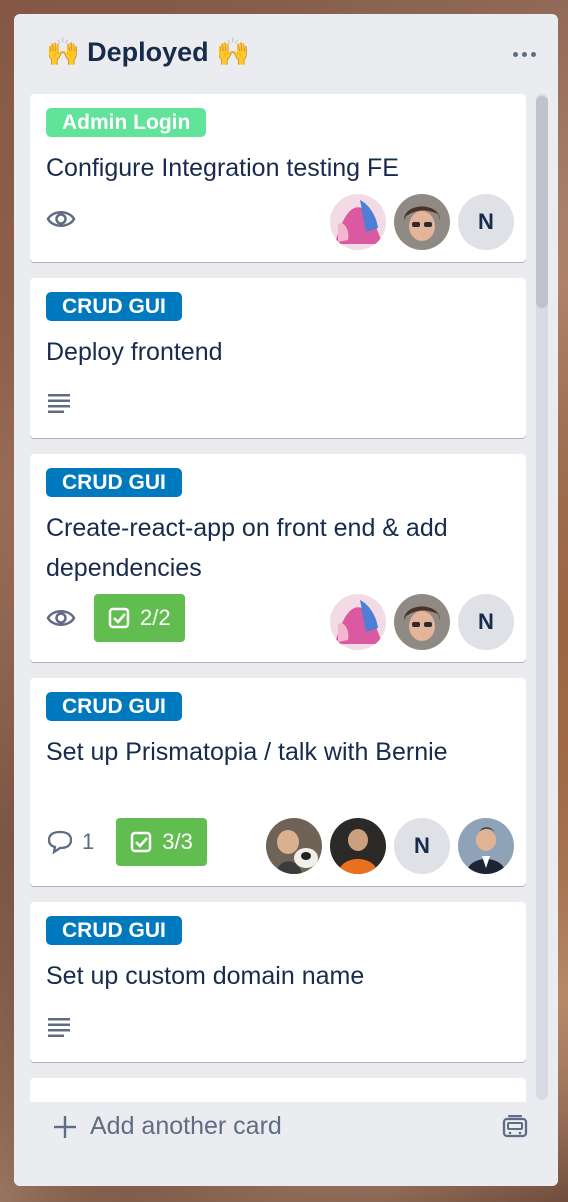  Describe the element at coordinates (515, 1127) in the screenshot. I see `card-template-icon` at that location.